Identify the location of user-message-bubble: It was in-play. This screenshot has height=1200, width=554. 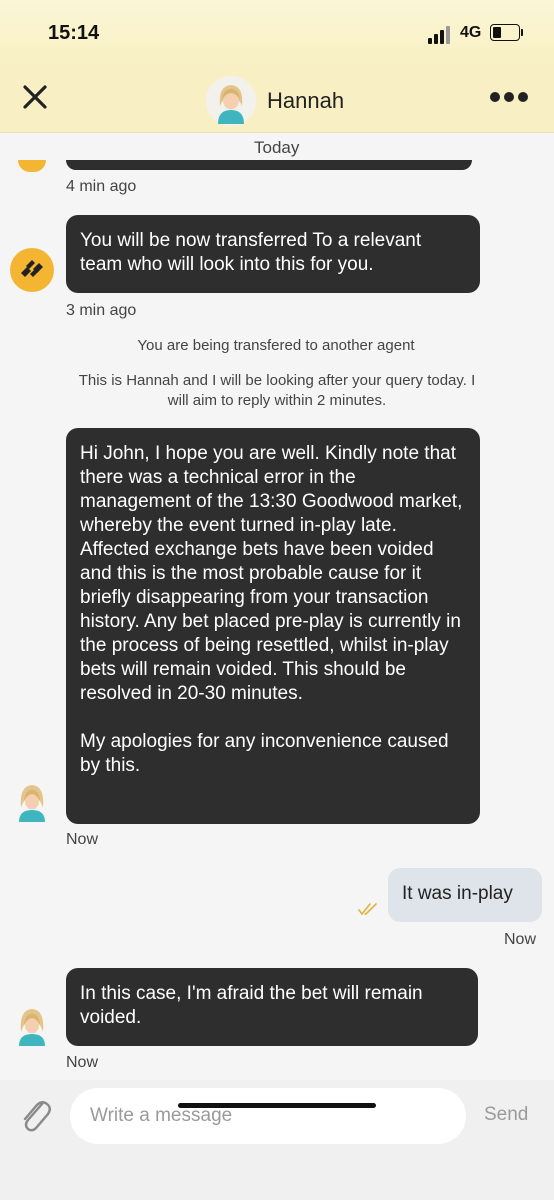
(465, 895).